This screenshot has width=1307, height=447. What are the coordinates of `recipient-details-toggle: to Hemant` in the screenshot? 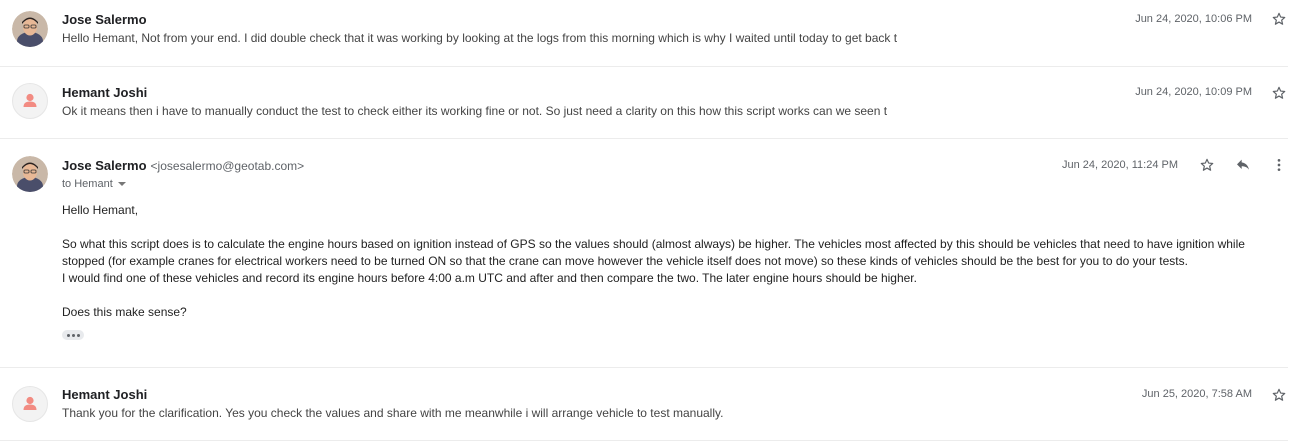 It's located at (94, 184).